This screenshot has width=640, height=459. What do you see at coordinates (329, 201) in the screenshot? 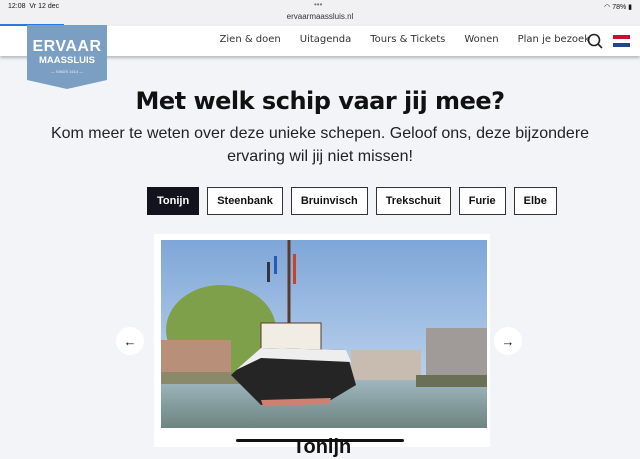
I see `tab-bruinvisch: Bruinvisch` at bounding box center [329, 201].